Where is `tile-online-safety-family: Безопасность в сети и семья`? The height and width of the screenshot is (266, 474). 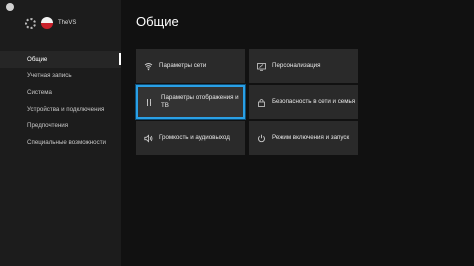
tile-online-safety-family: Безопасность в сети и семья is located at coordinates (303, 102).